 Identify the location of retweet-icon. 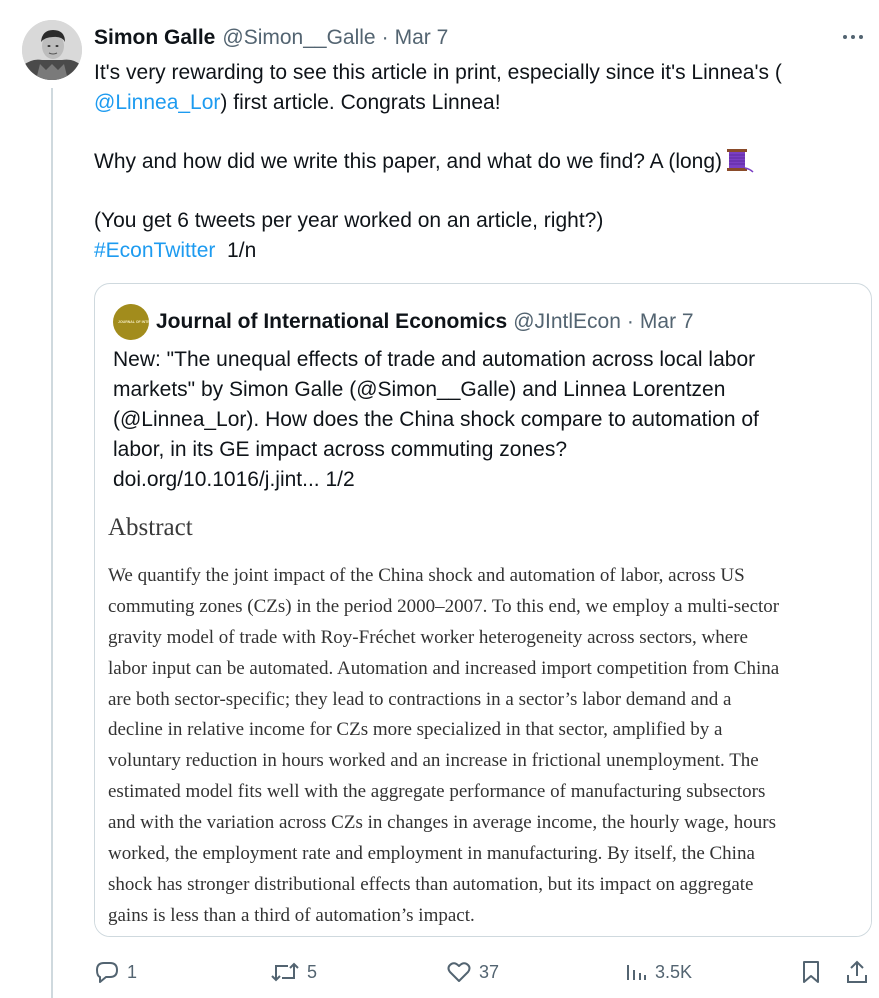
(285, 972).